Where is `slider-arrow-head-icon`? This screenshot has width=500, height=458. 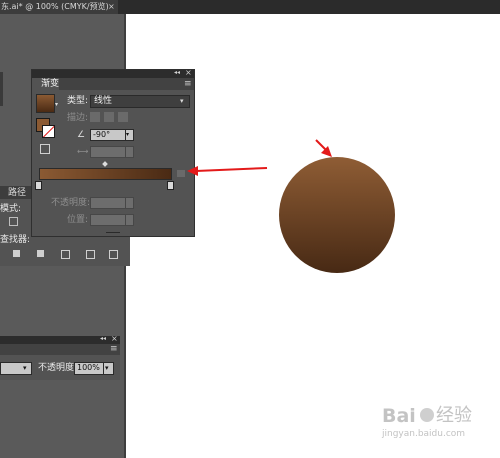 slider-arrow-head-icon is located at coordinates (192, 171).